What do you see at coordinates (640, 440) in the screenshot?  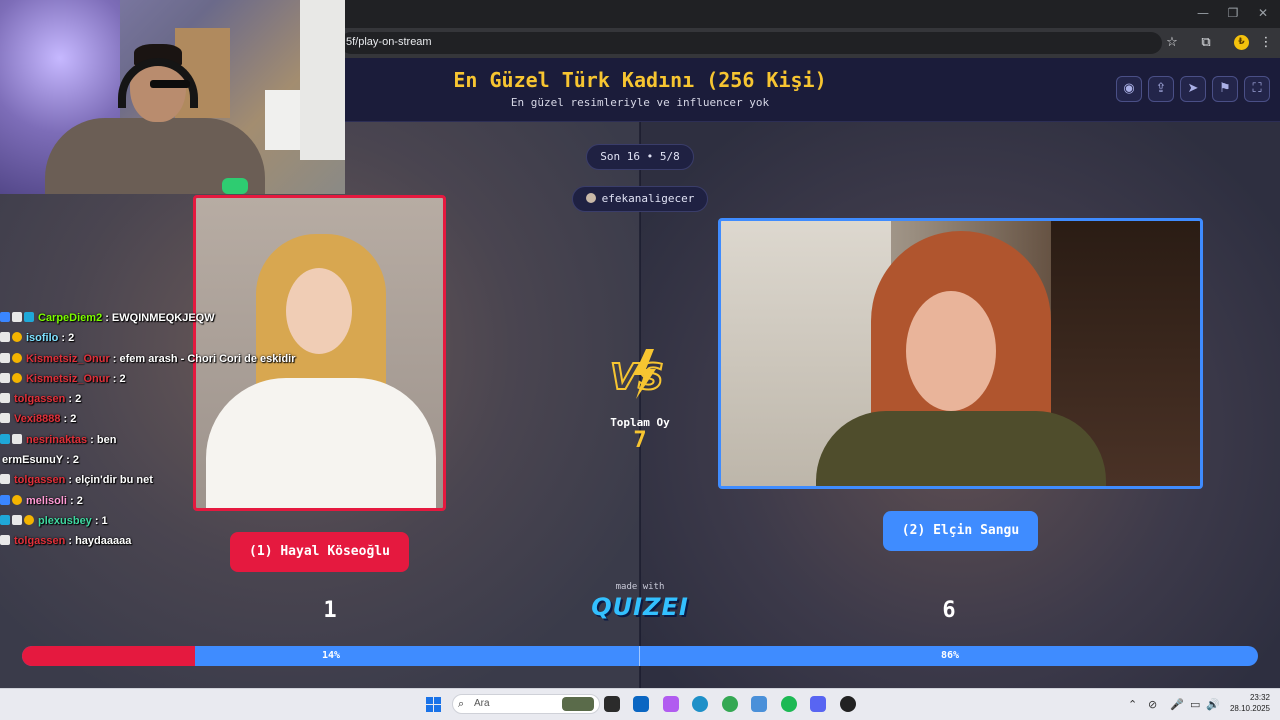 I see `total-votes-value: 7` at bounding box center [640, 440].